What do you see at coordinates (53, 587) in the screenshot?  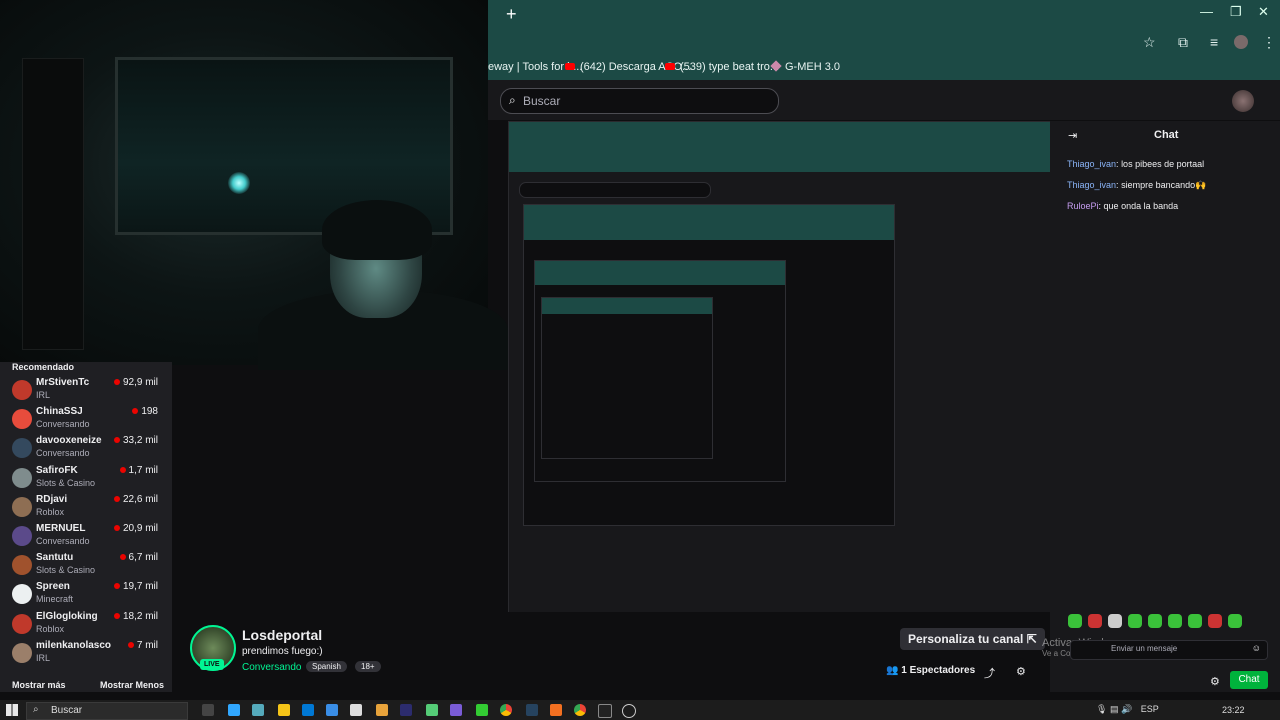 I see `channel-name: Spreen` at bounding box center [53, 587].